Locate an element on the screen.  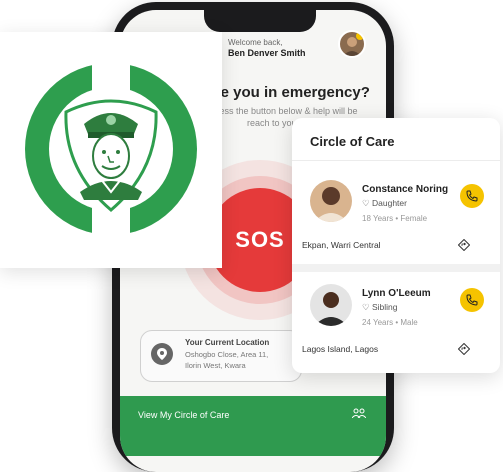
care-title: Circle of Care is located at coordinates (352, 141).